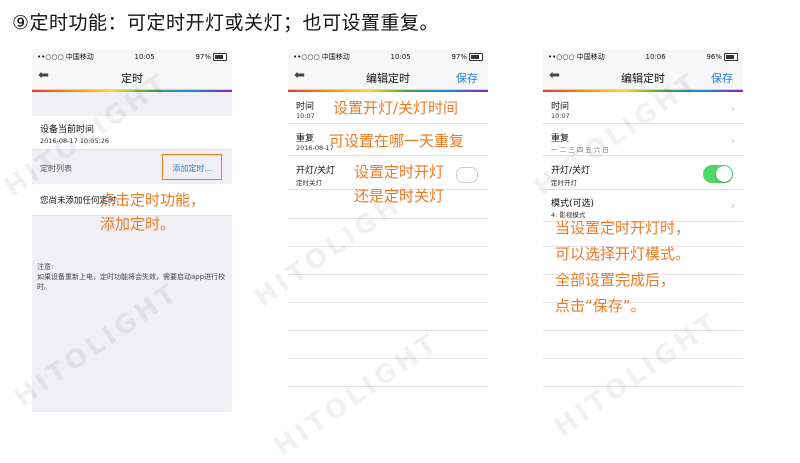 Image resolution: width=800 pixels, height=463 pixels. I want to click on annotation-line: 点击定时功能，, so click(153, 200).